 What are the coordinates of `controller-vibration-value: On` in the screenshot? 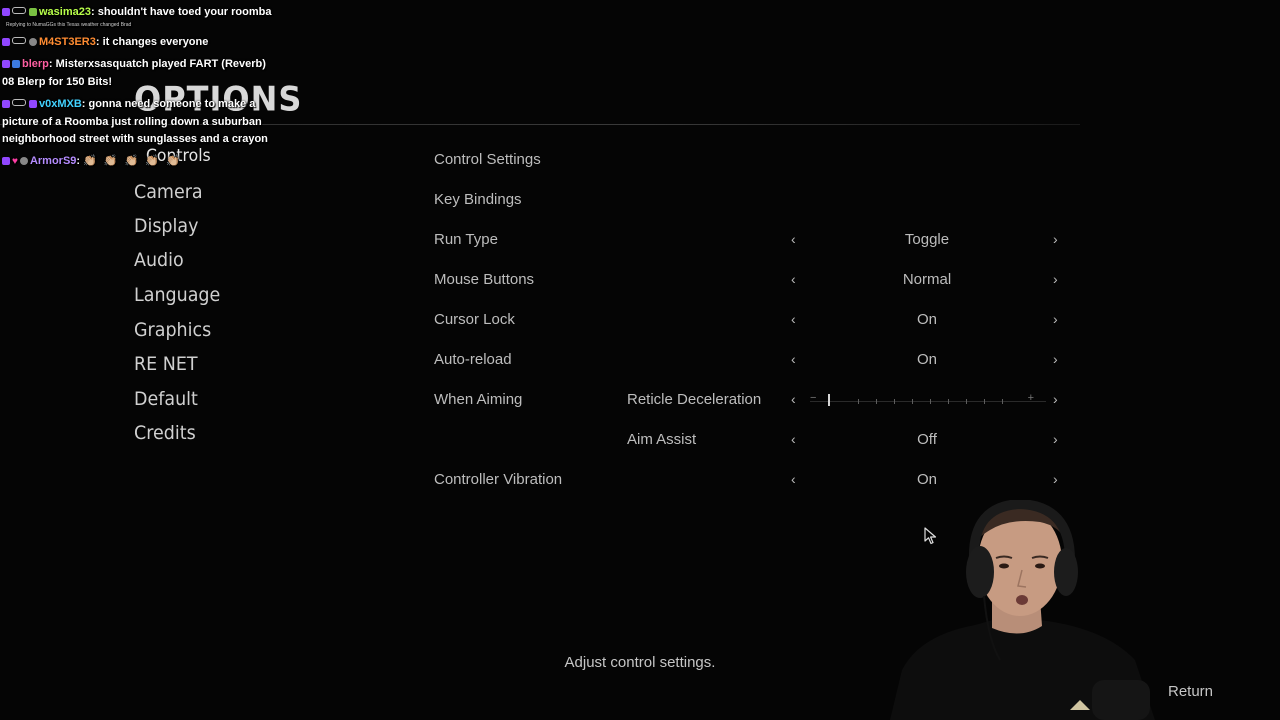 It's located at (926, 479).